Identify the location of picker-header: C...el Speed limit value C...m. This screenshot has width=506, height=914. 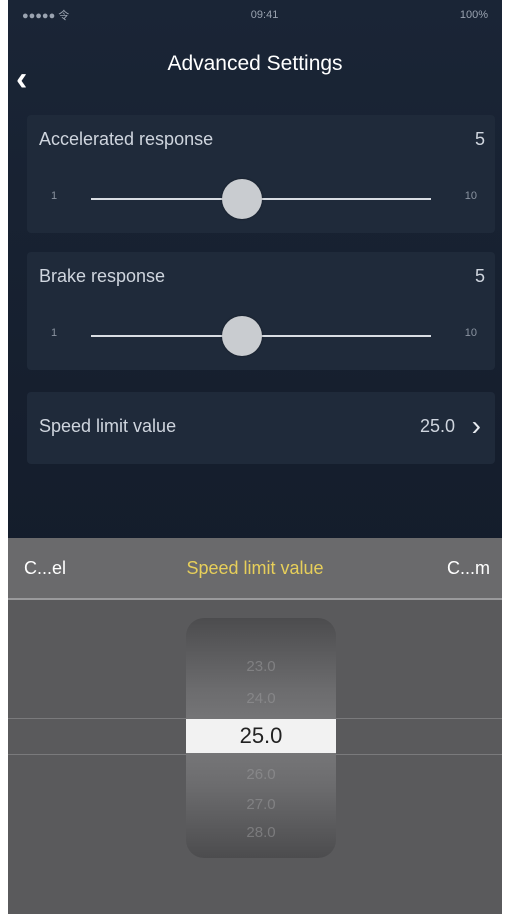
(255, 569).